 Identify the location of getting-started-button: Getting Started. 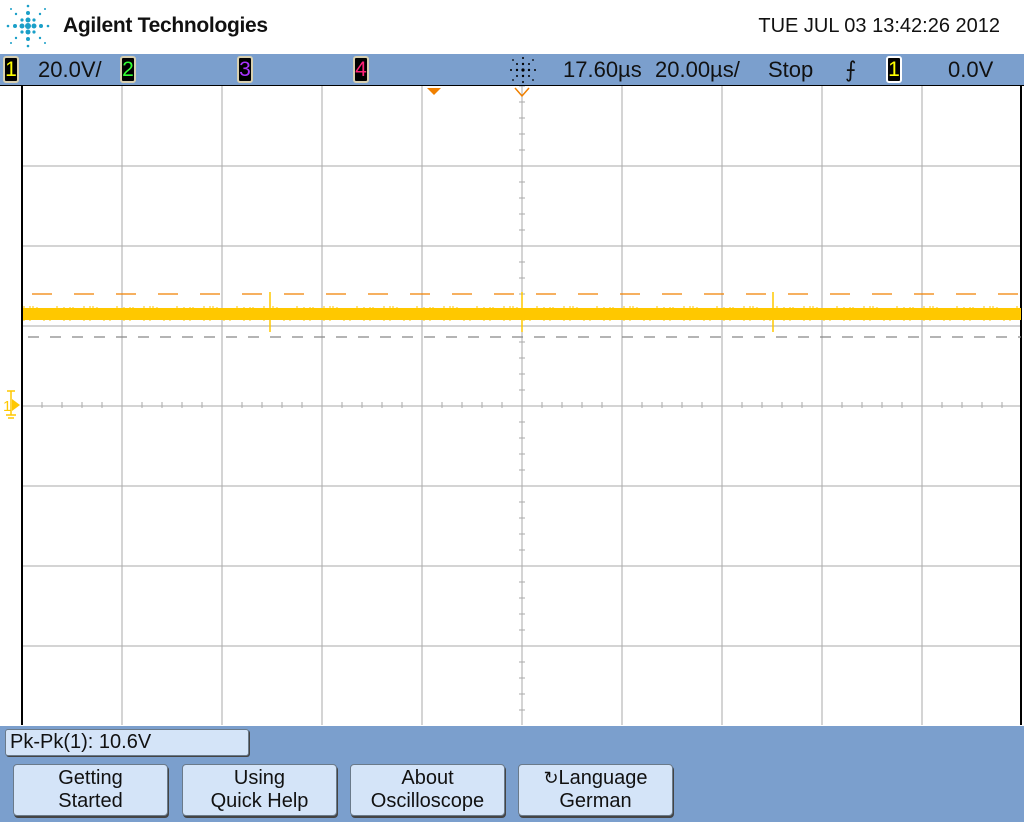
(90, 790).